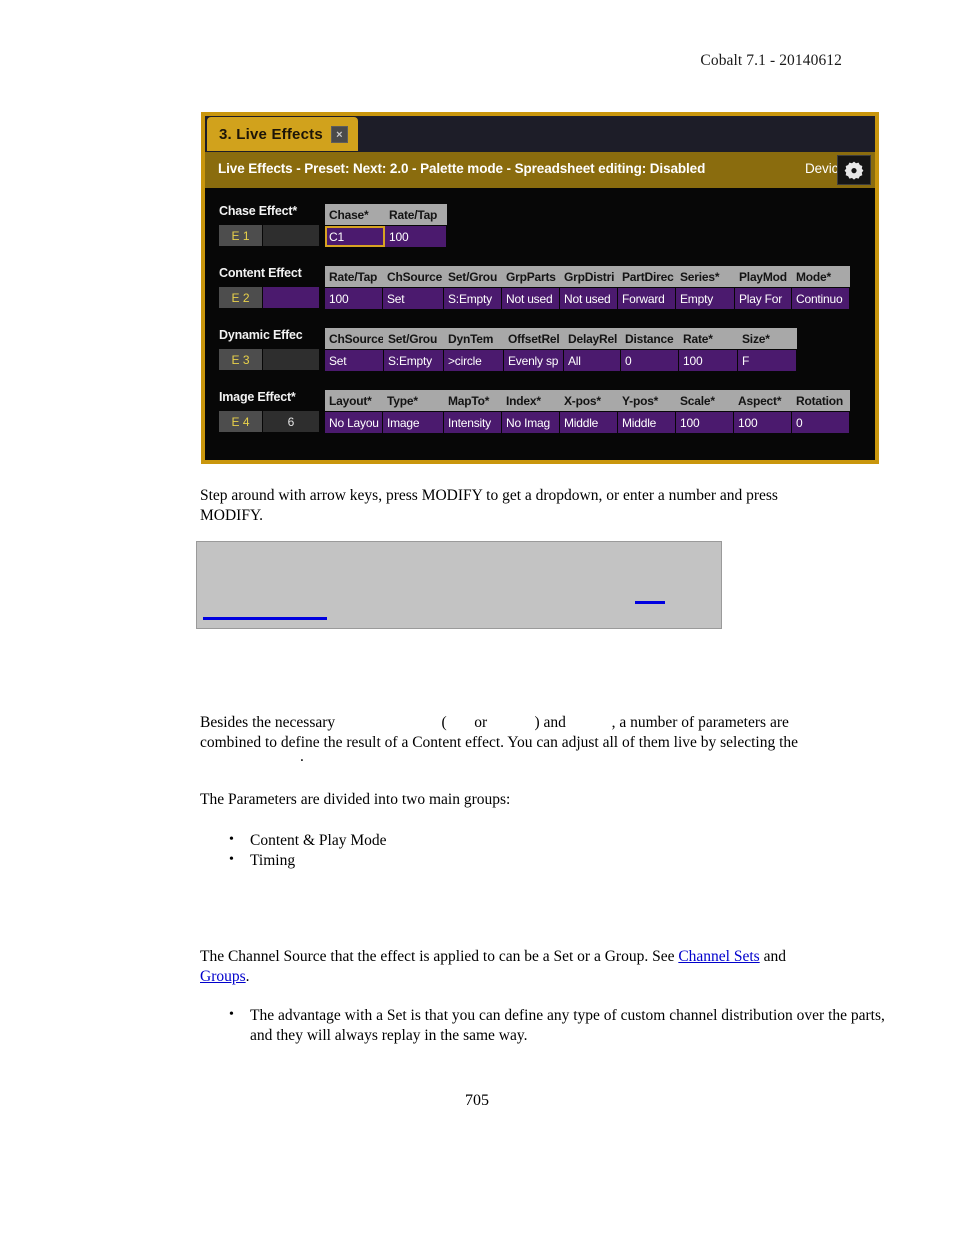  Describe the element at coordinates (461, 723) in the screenshot. I see `besides-gap-set: Set` at that location.